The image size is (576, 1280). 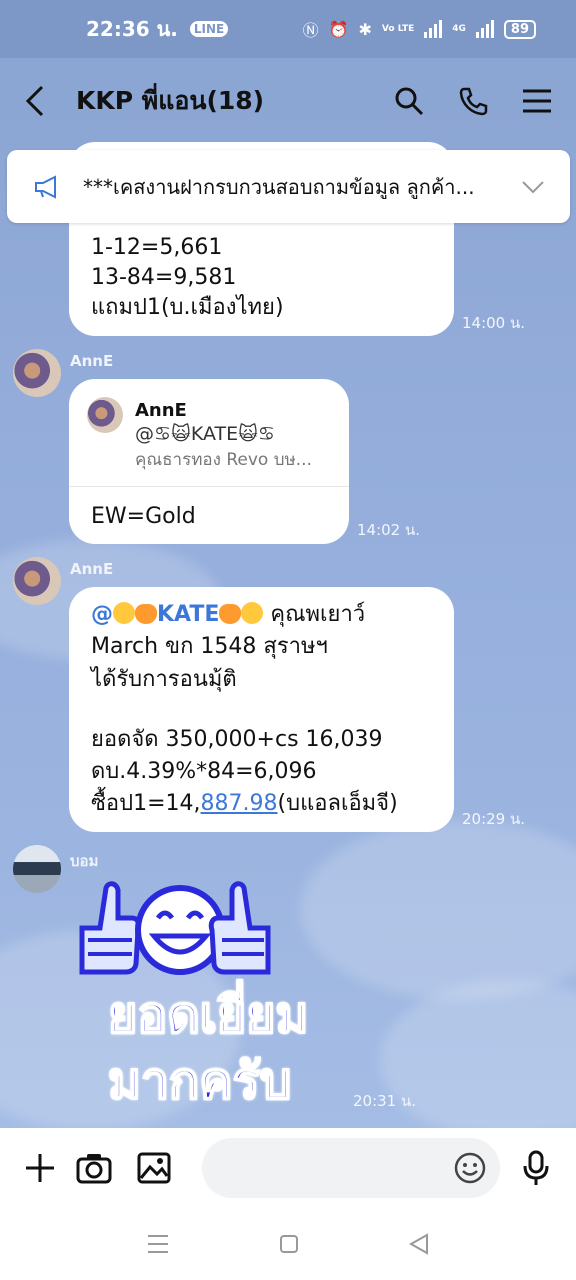 What do you see at coordinates (494, 323) in the screenshot?
I see `message-time: 14:00 น.` at bounding box center [494, 323].